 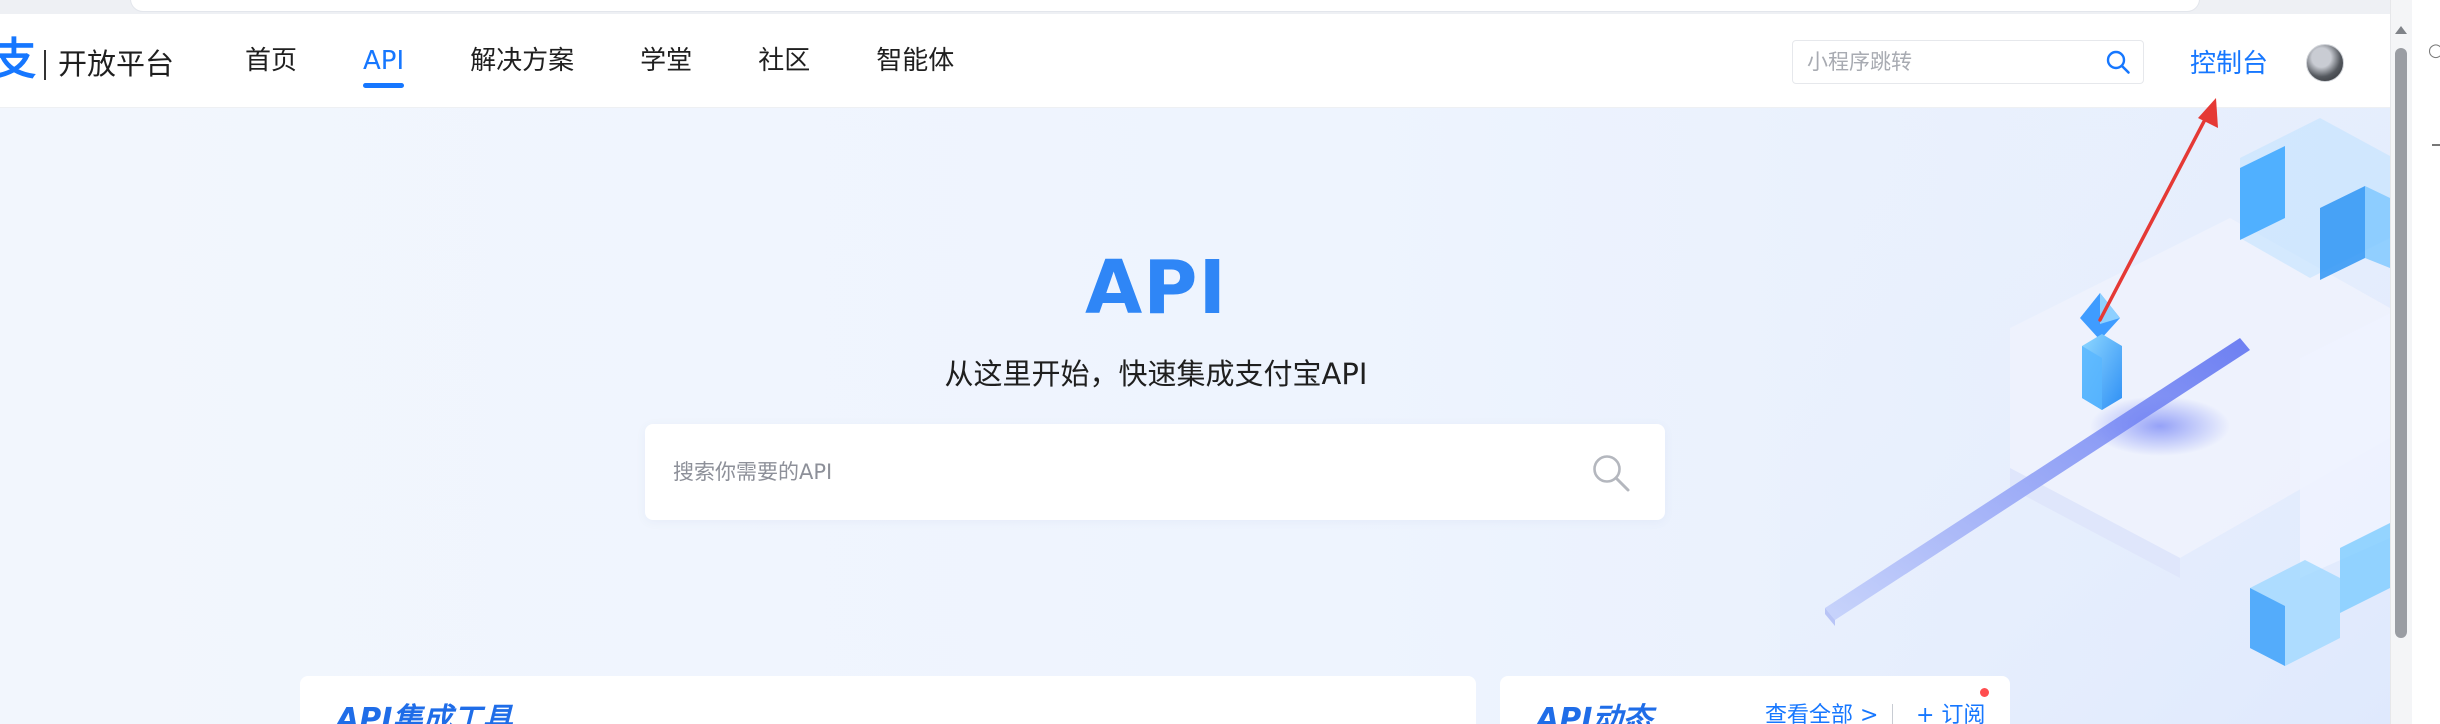 What do you see at coordinates (116, 64) in the screenshot?
I see `logo-text: 开放平台` at bounding box center [116, 64].